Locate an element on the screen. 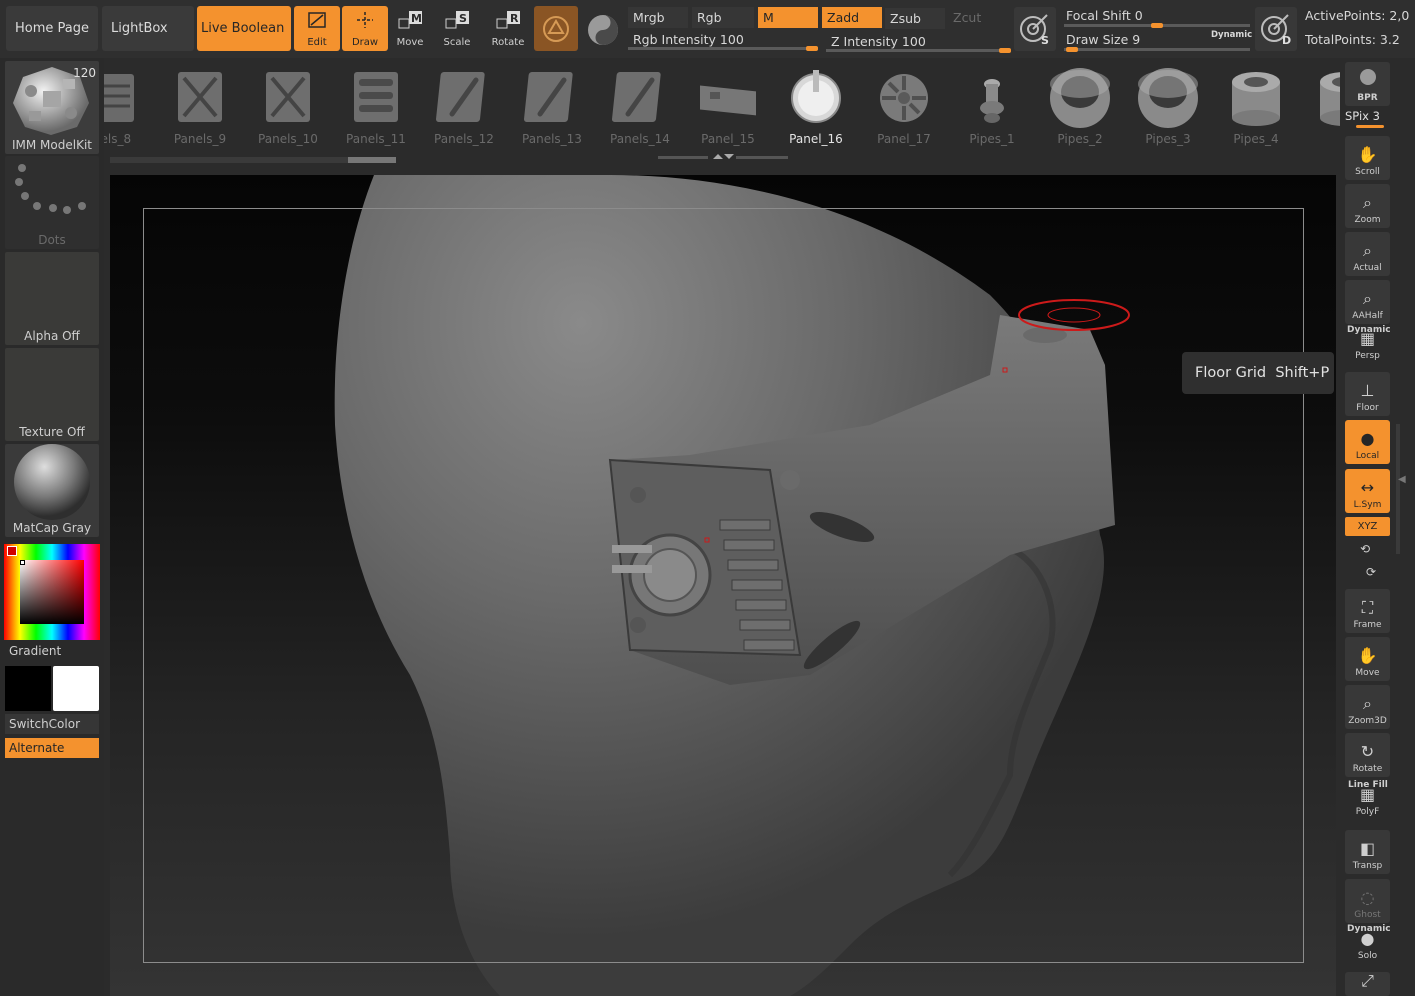  shelf-item: Panels_14 is located at coordinates (640, 105).